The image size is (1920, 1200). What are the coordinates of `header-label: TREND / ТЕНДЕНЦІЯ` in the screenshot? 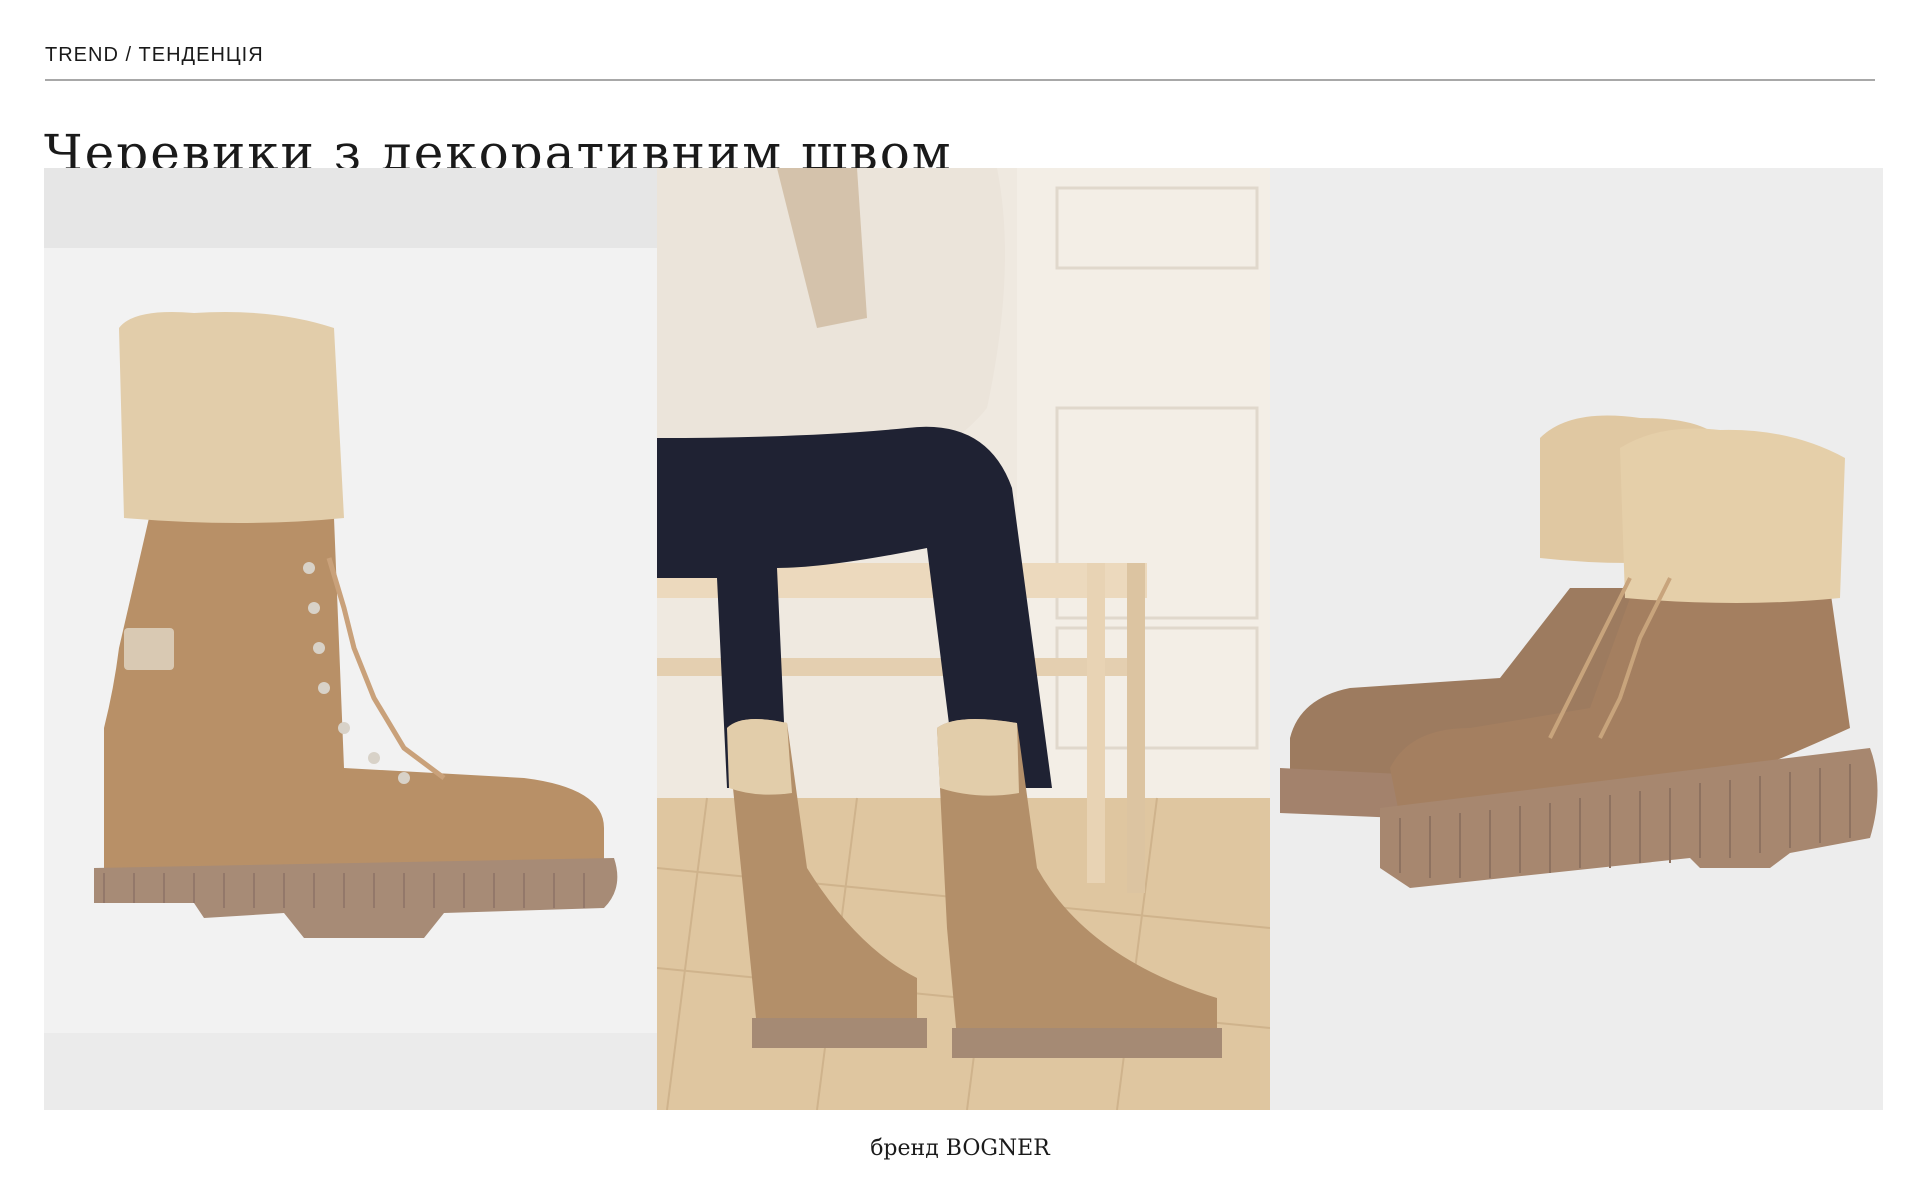 It's located at (154, 55).